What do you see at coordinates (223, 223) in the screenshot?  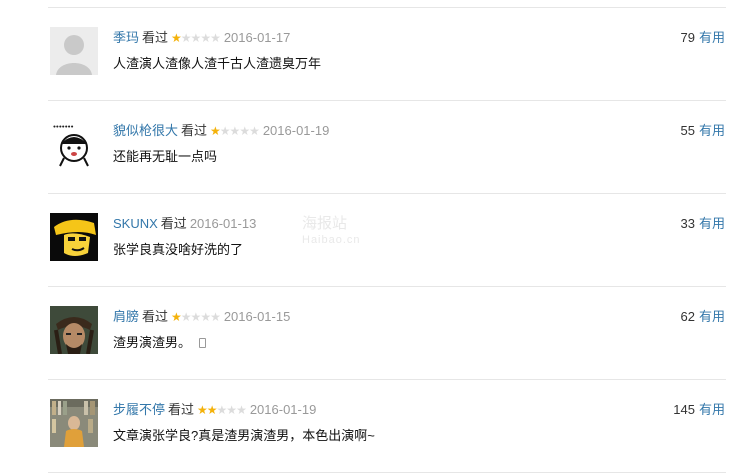 I see `comment-date: 2016-01-13` at bounding box center [223, 223].